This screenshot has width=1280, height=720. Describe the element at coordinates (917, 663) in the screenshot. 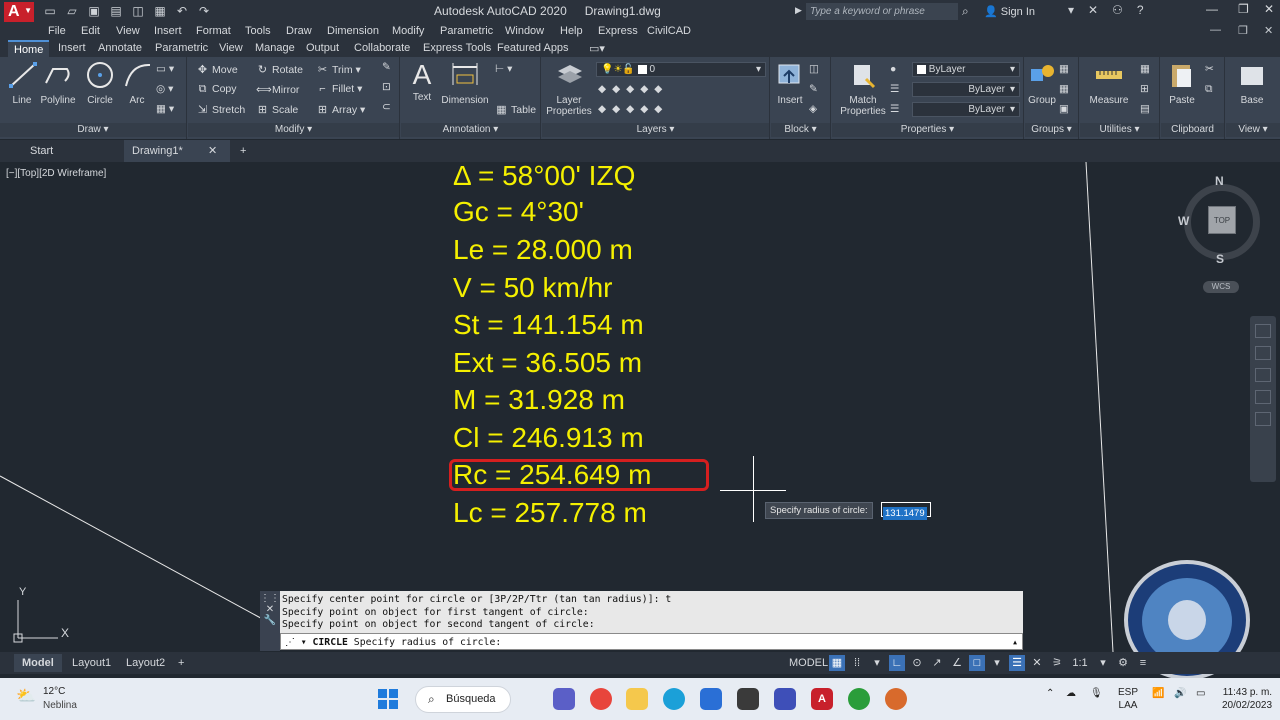

I see `polar-icon: ⊙` at that location.